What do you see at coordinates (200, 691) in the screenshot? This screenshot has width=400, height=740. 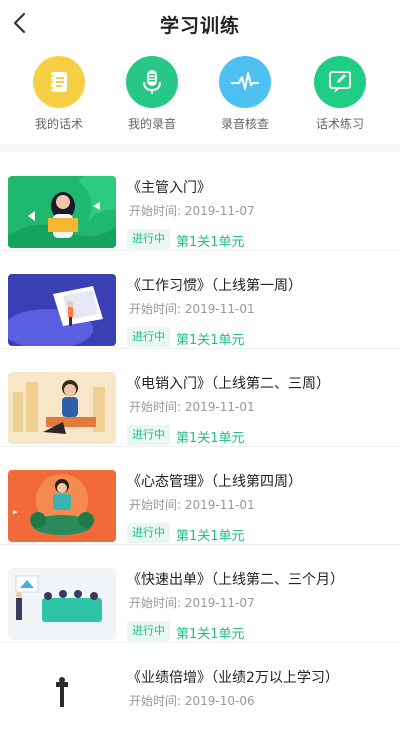 I see `course-item: 《业绩倍增》（业绩2万以上学习） 开始时间: 2019-10-06` at bounding box center [200, 691].